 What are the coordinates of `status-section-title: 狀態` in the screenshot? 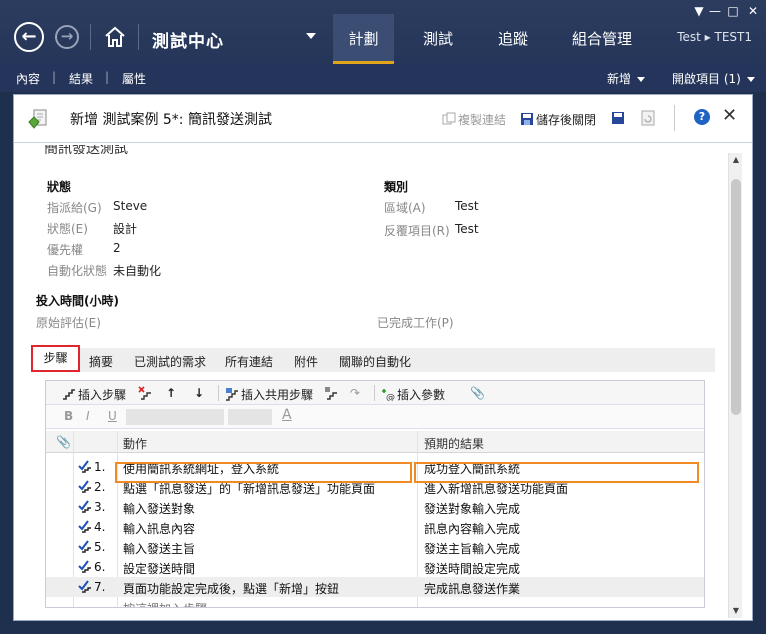 It's located at (59, 187).